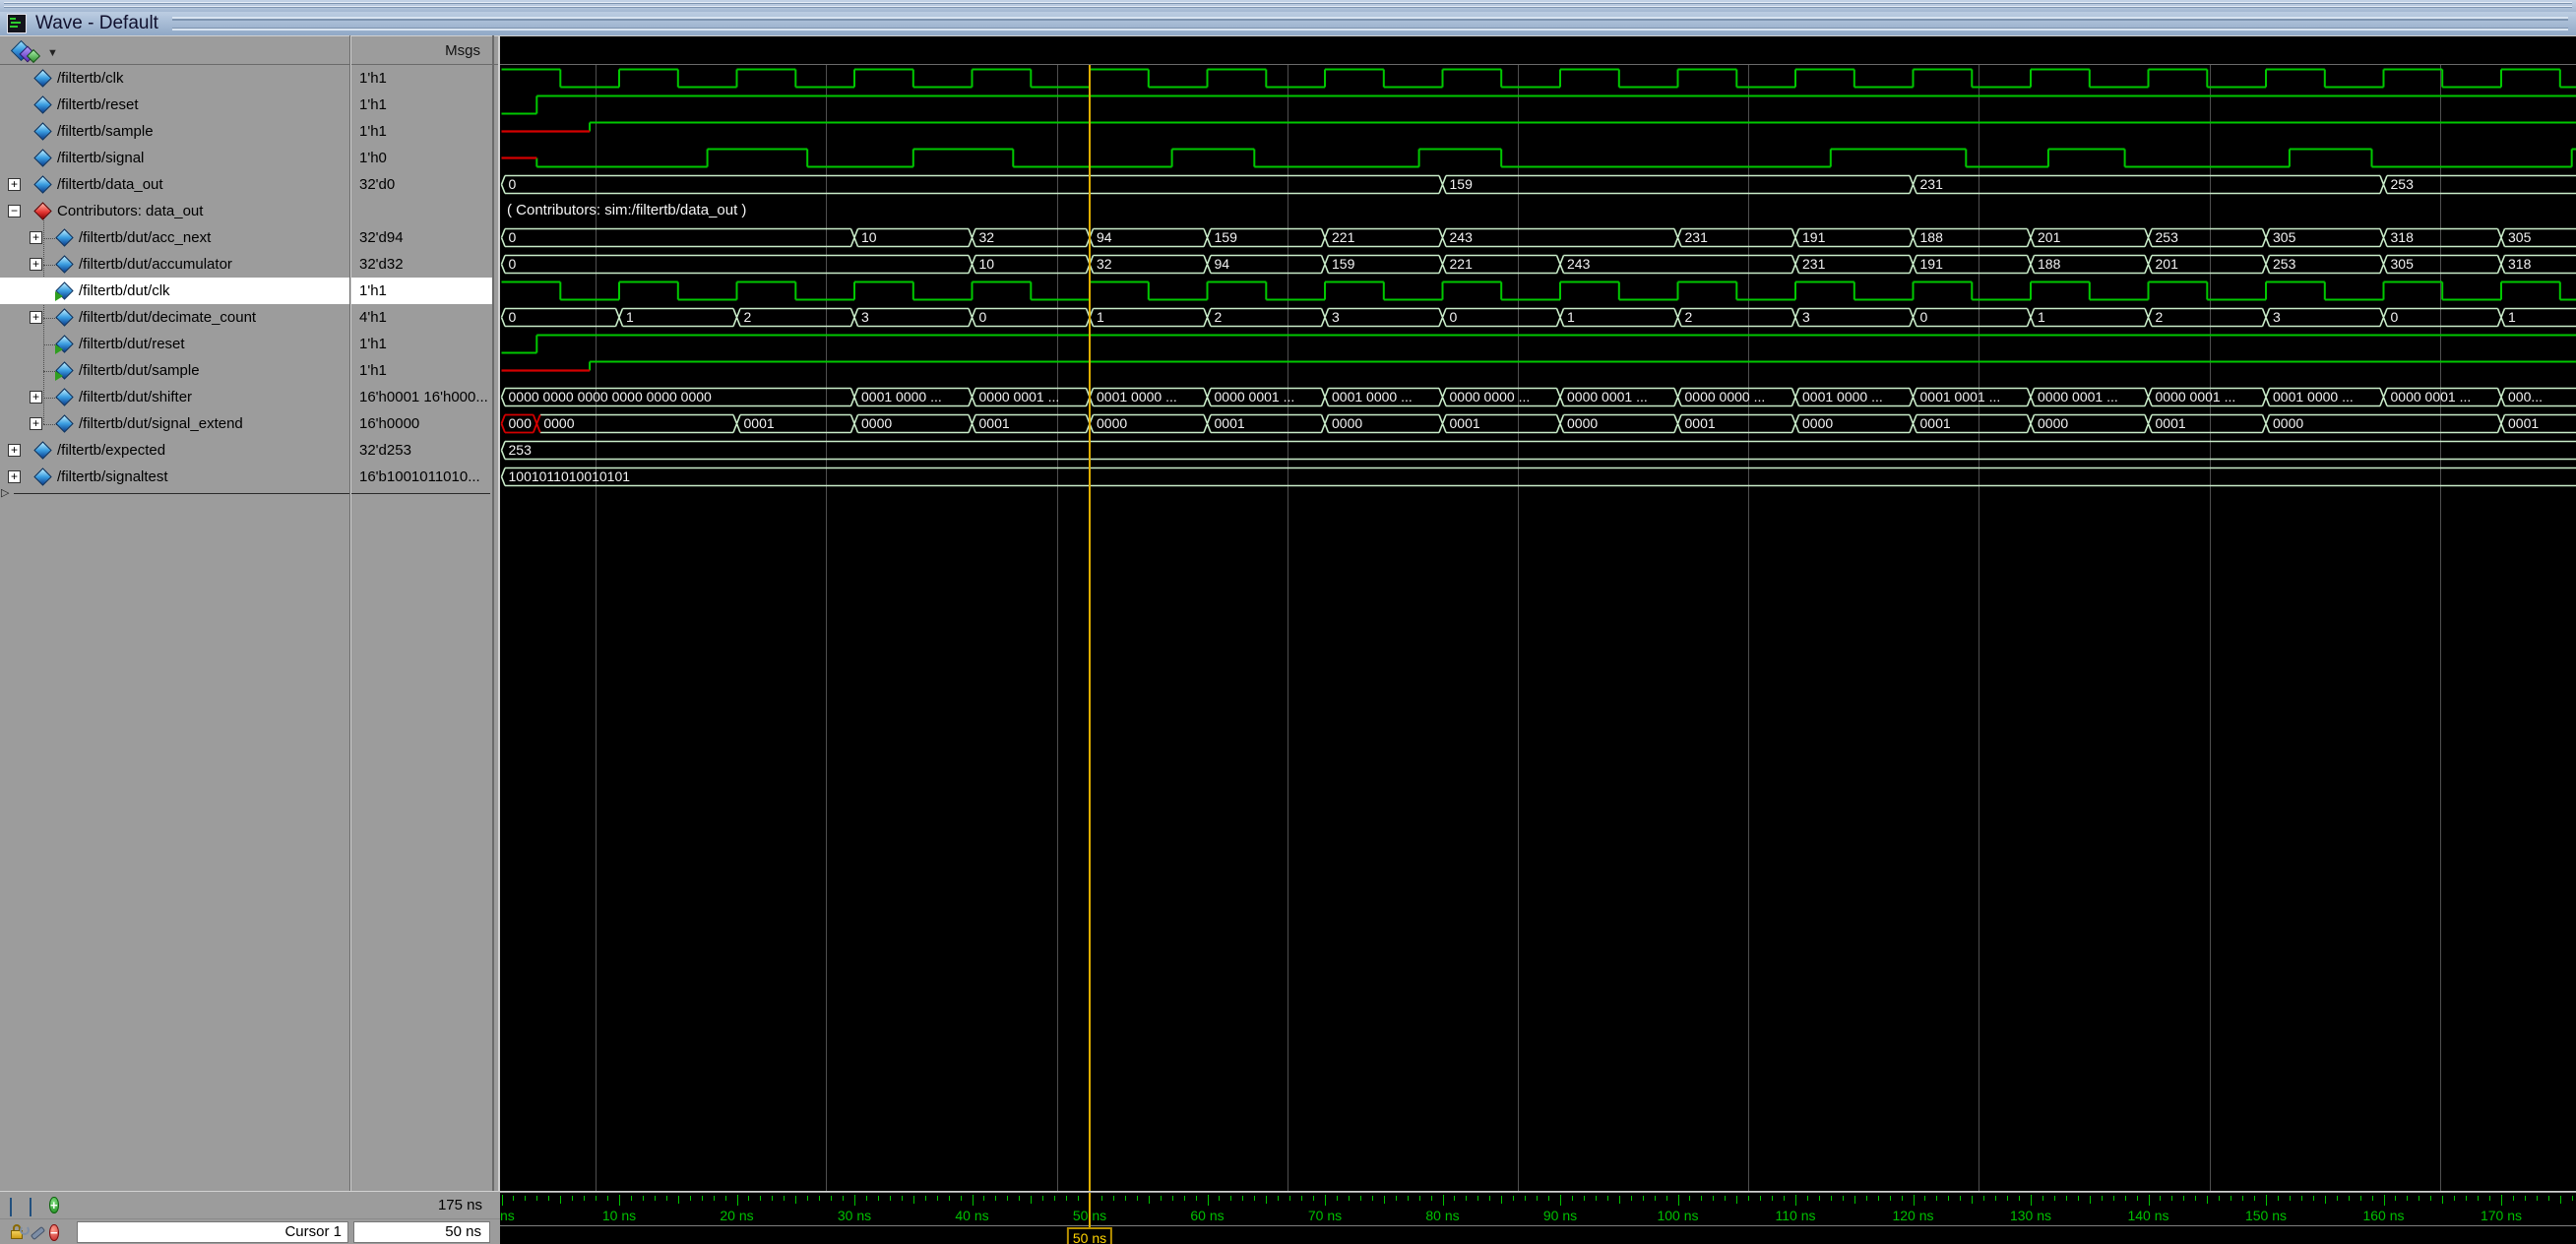 This screenshot has height=1244, width=2576. What do you see at coordinates (415, 51) in the screenshot?
I see `msgs-column-header: Msgs` at bounding box center [415, 51].